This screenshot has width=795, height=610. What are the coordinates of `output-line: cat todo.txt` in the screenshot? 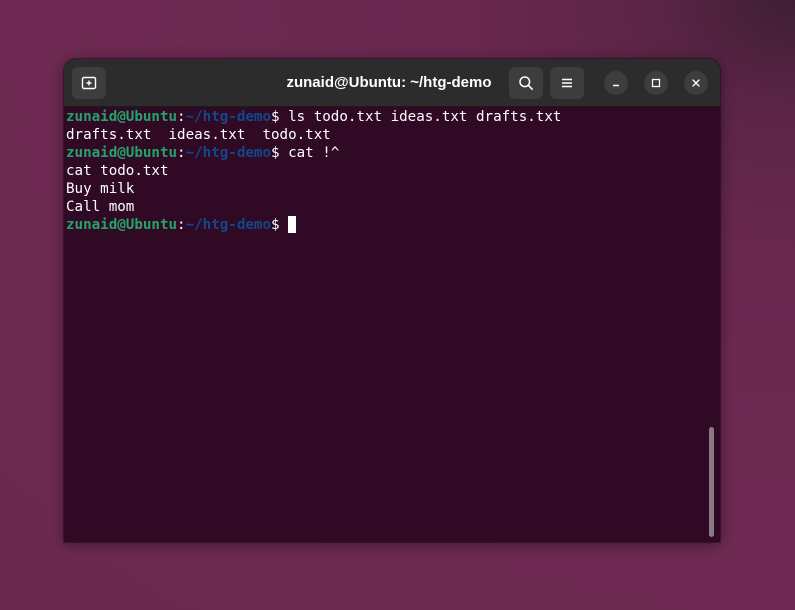 It's located at (117, 171).